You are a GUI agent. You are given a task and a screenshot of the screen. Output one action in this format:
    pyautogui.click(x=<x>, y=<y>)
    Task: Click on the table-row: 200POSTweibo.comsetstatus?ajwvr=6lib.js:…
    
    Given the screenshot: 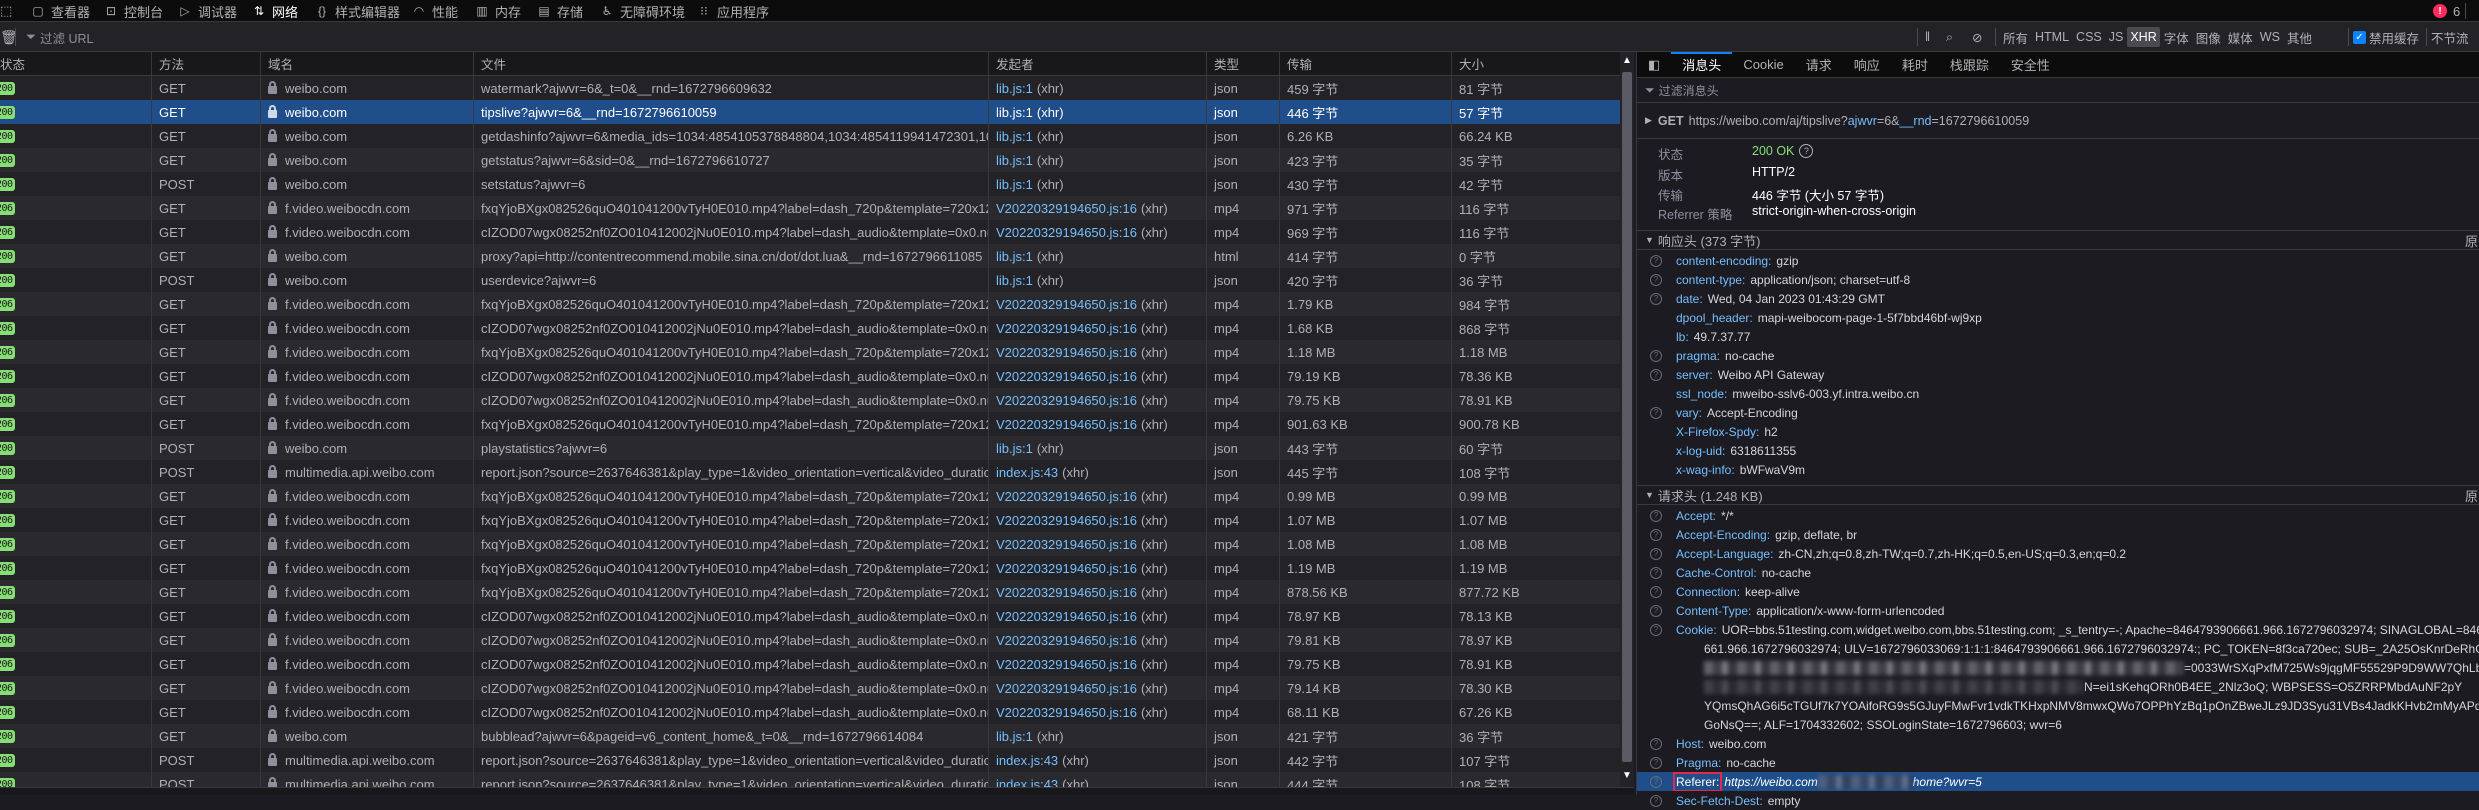 What is the action you would take?
    pyautogui.click(x=810, y=184)
    